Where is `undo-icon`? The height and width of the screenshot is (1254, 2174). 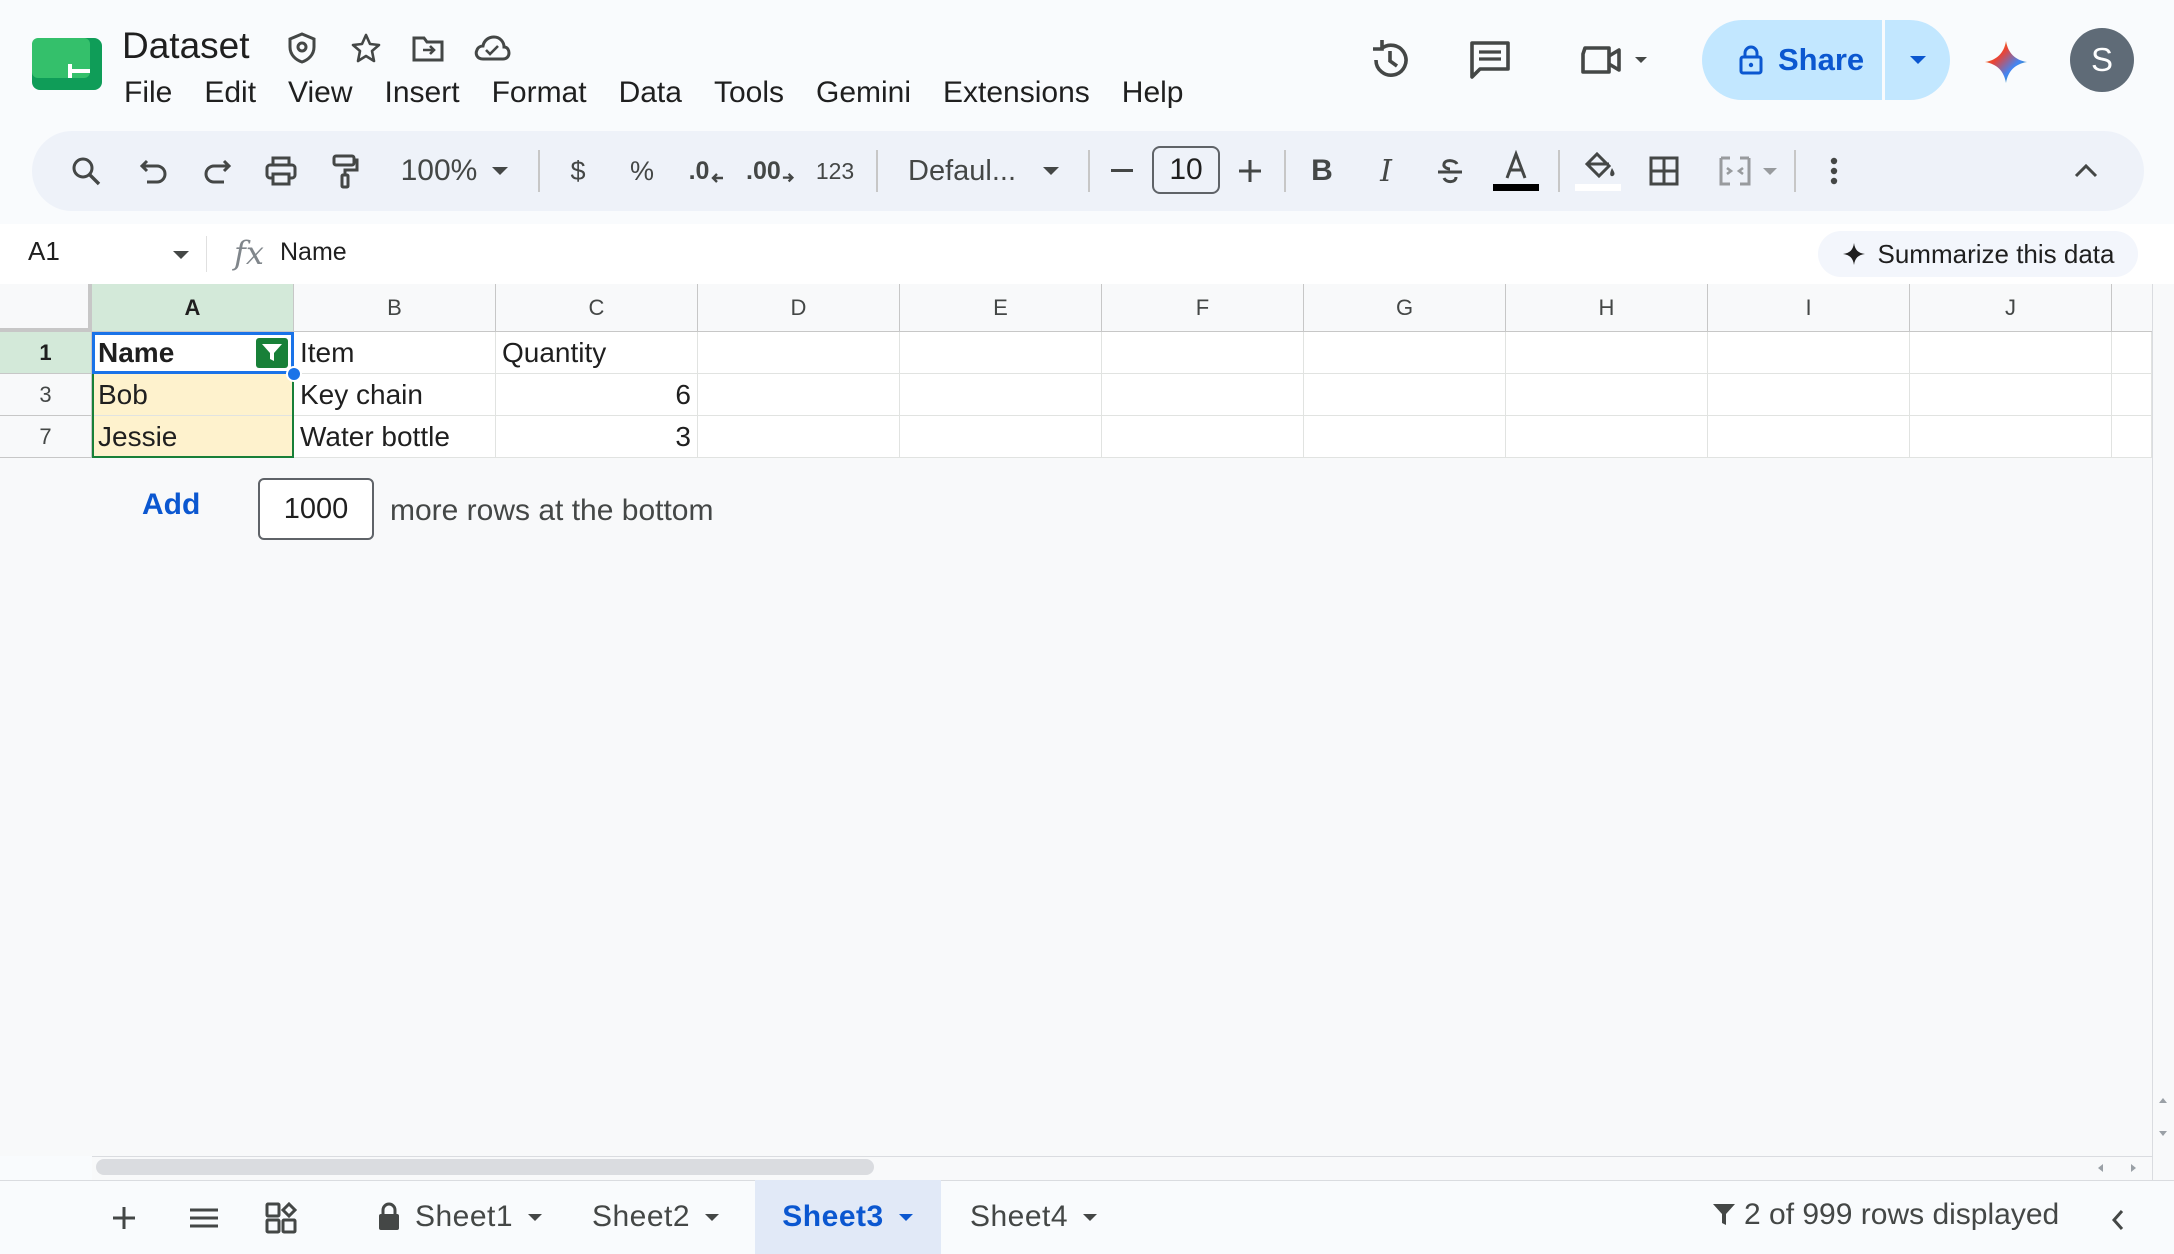 undo-icon is located at coordinates (154, 171).